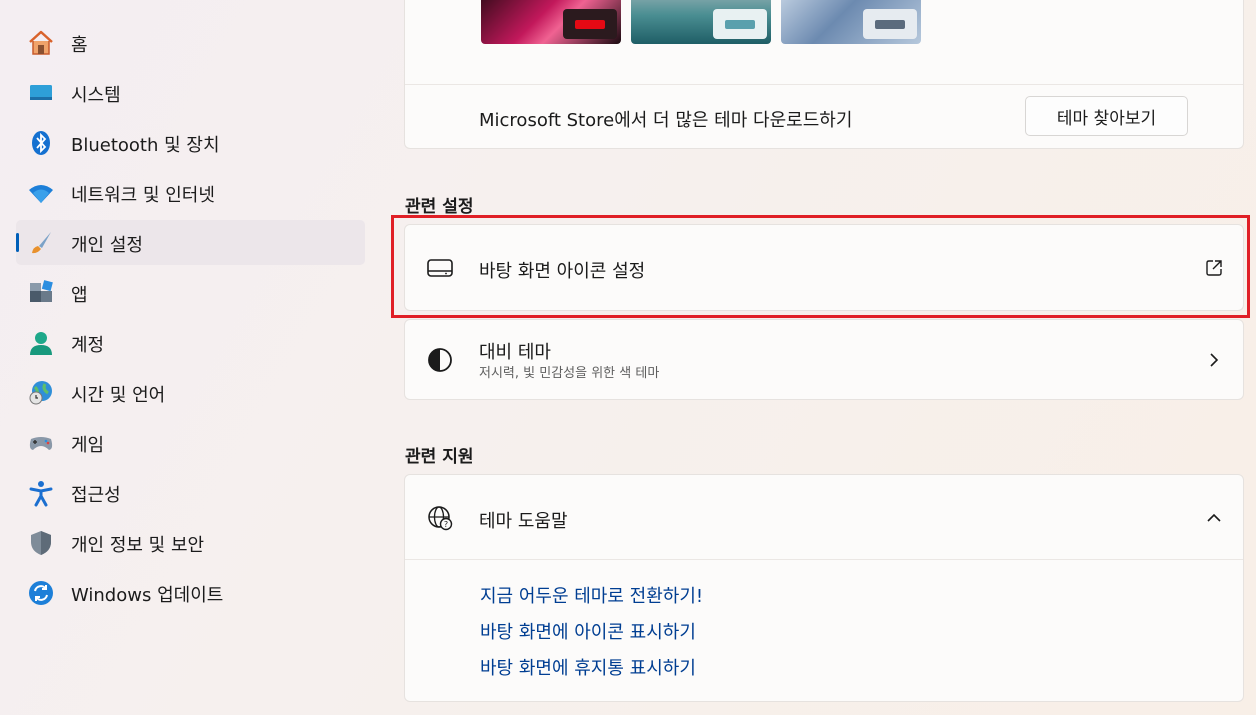 This screenshot has height=715, width=1256. I want to click on sidebar-item-label: 접근성, so click(96, 495).